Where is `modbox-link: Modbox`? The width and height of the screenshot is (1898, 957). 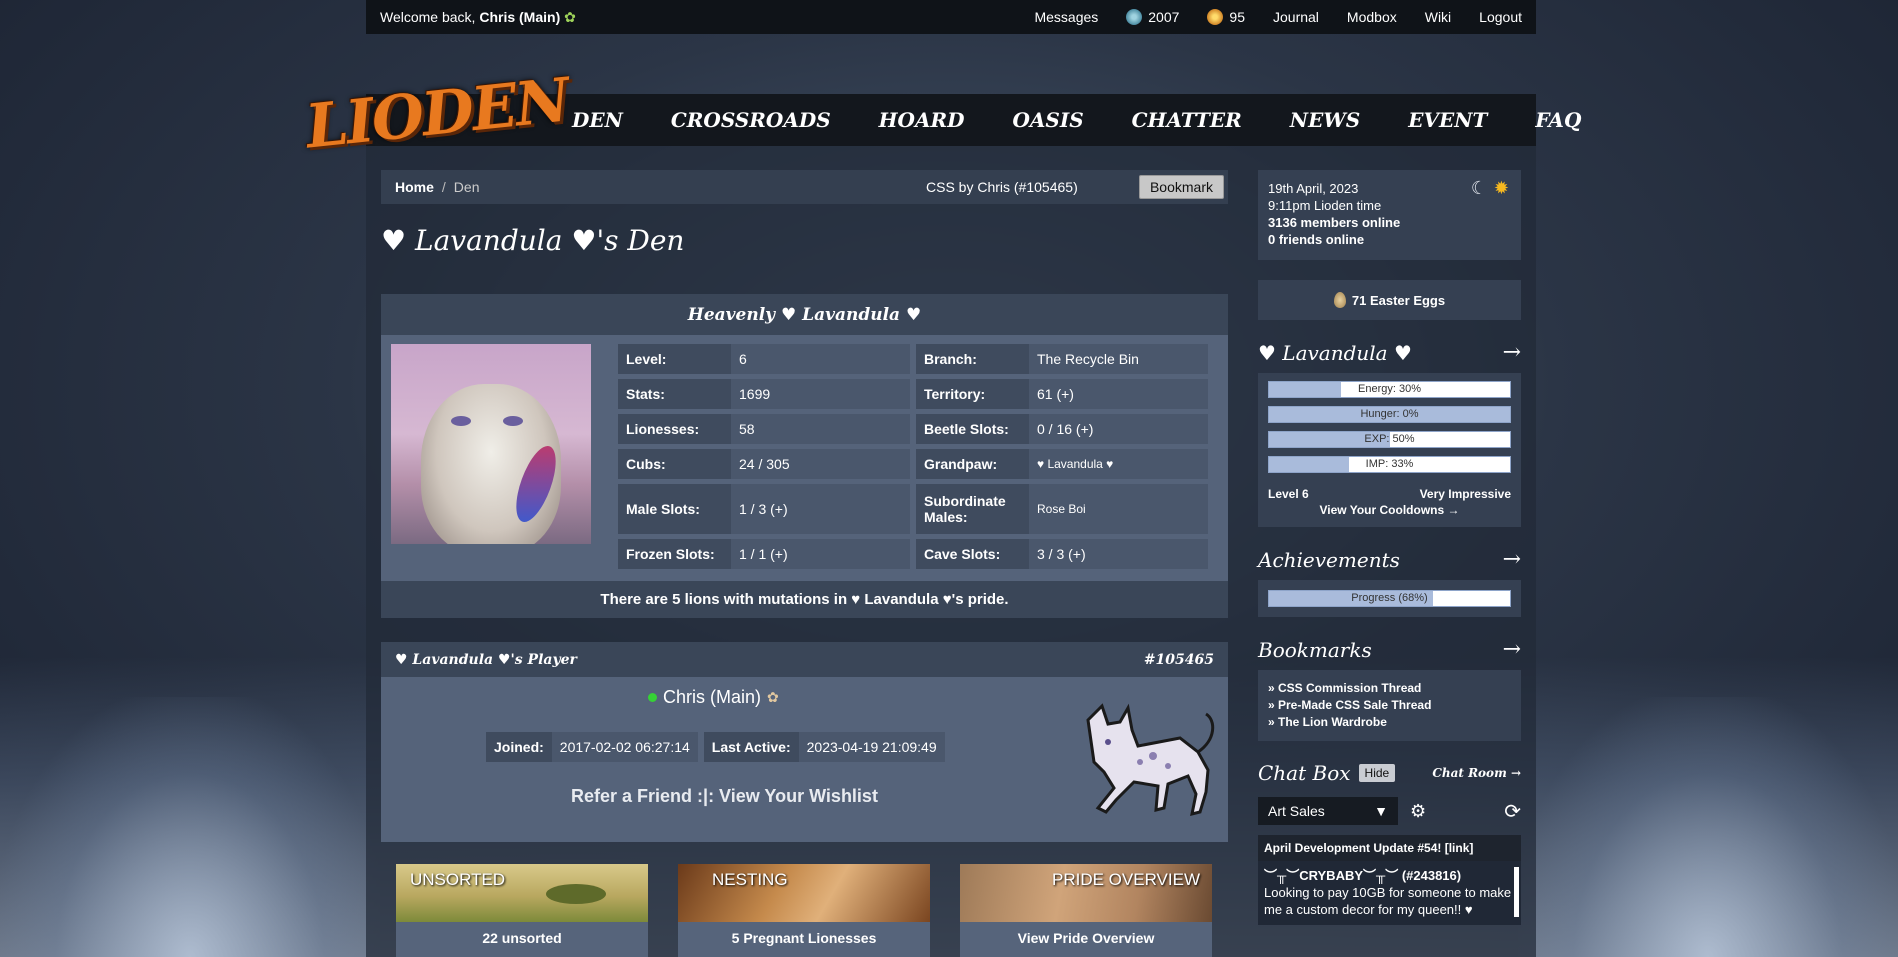
modbox-link: Modbox is located at coordinates (1372, 17).